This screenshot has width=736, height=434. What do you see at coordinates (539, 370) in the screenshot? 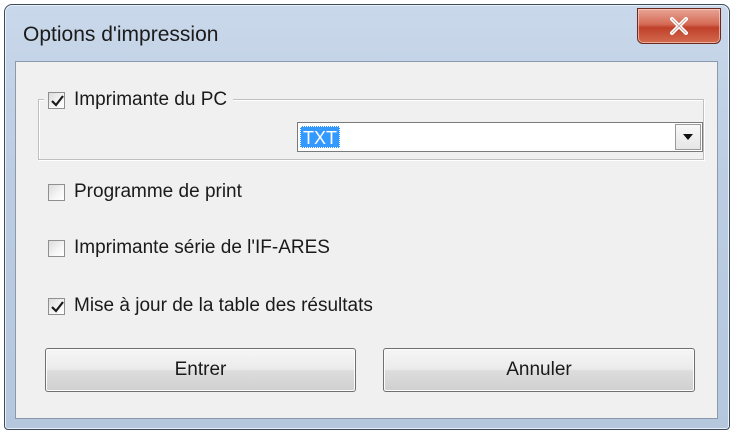
I see `cancel-button: Annuler` at bounding box center [539, 370].